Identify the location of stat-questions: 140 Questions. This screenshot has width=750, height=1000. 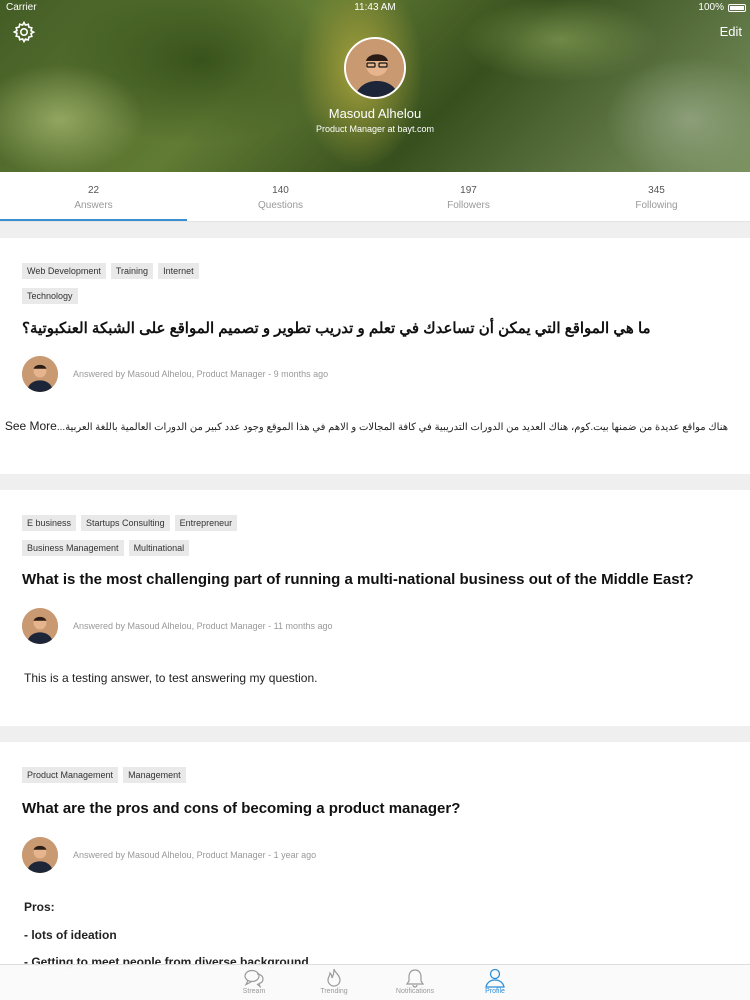
(280, 197).